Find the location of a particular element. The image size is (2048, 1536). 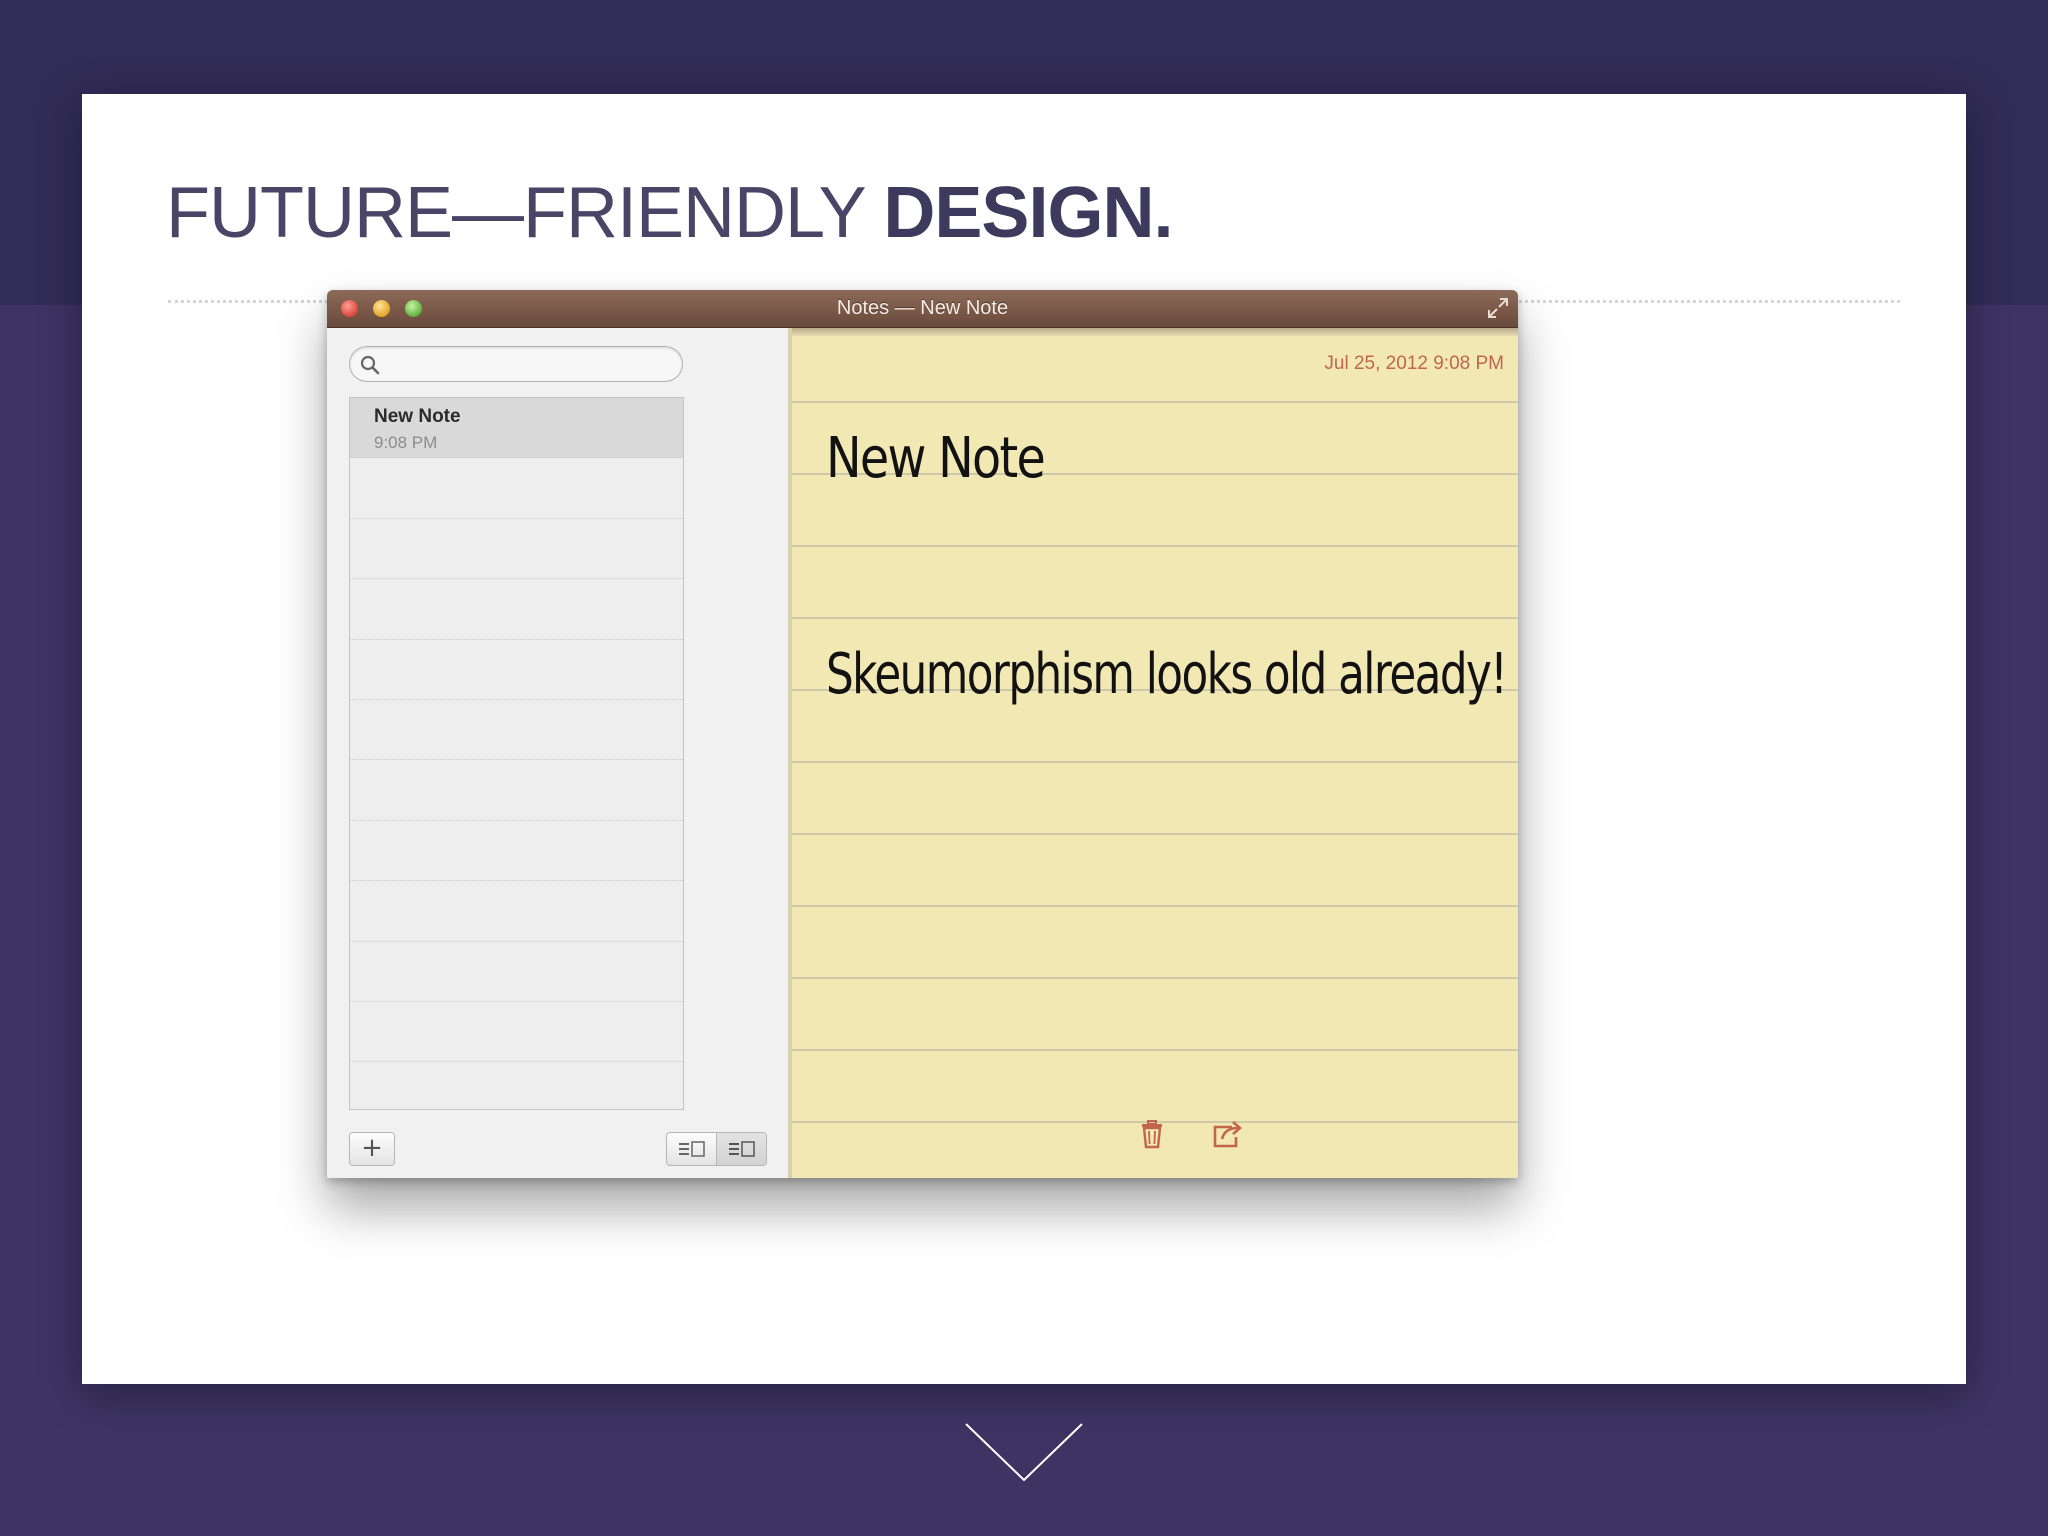

view-mode-toggle is located at coordinates (716, 1149).